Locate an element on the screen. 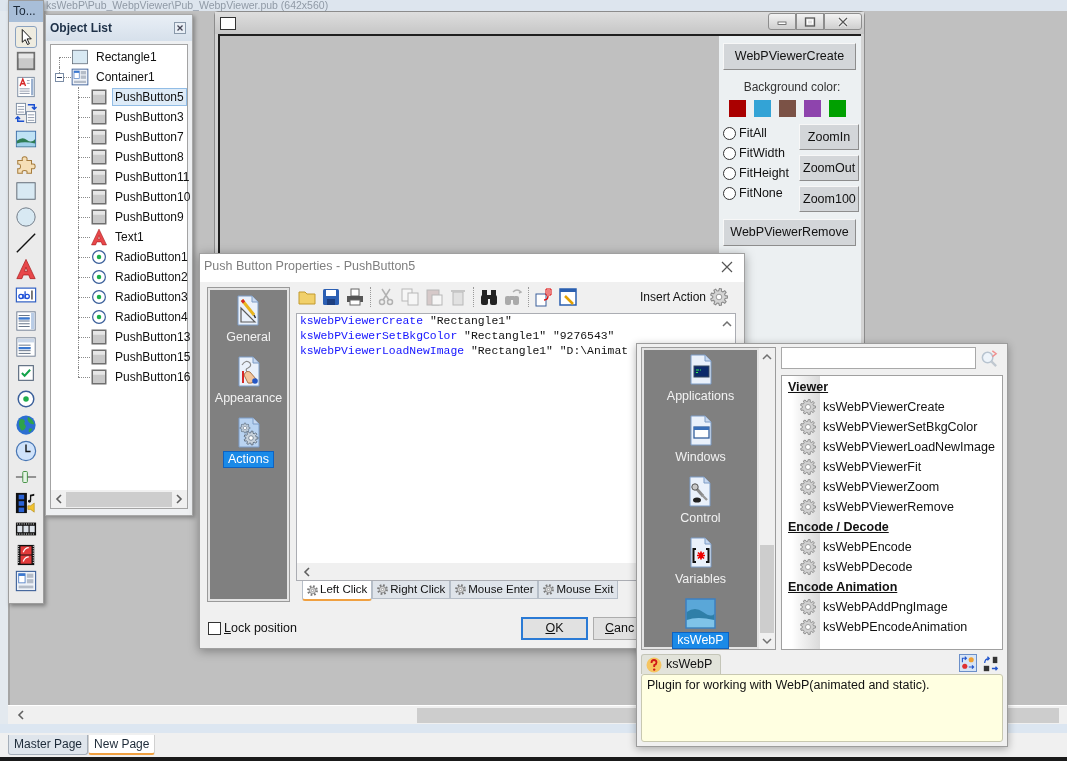  action-item: ksWebPViewerLoadNewImage is located at coordinates (909, 447).